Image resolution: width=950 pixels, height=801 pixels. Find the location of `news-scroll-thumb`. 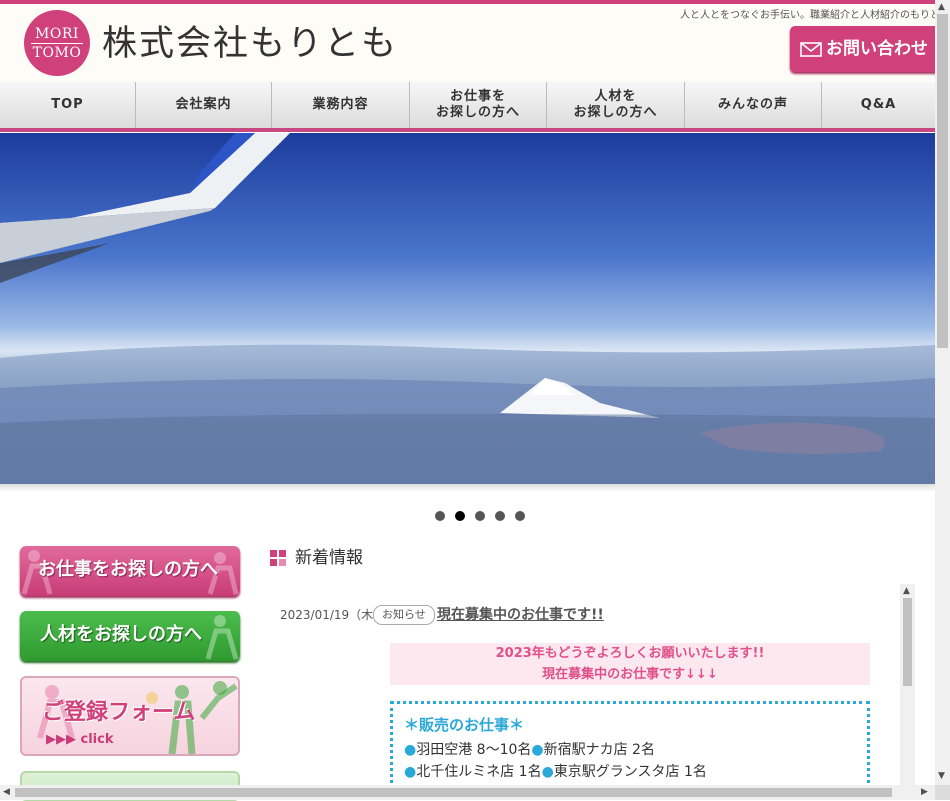

news-scroll-thumb is located at coordinates (907, 642).